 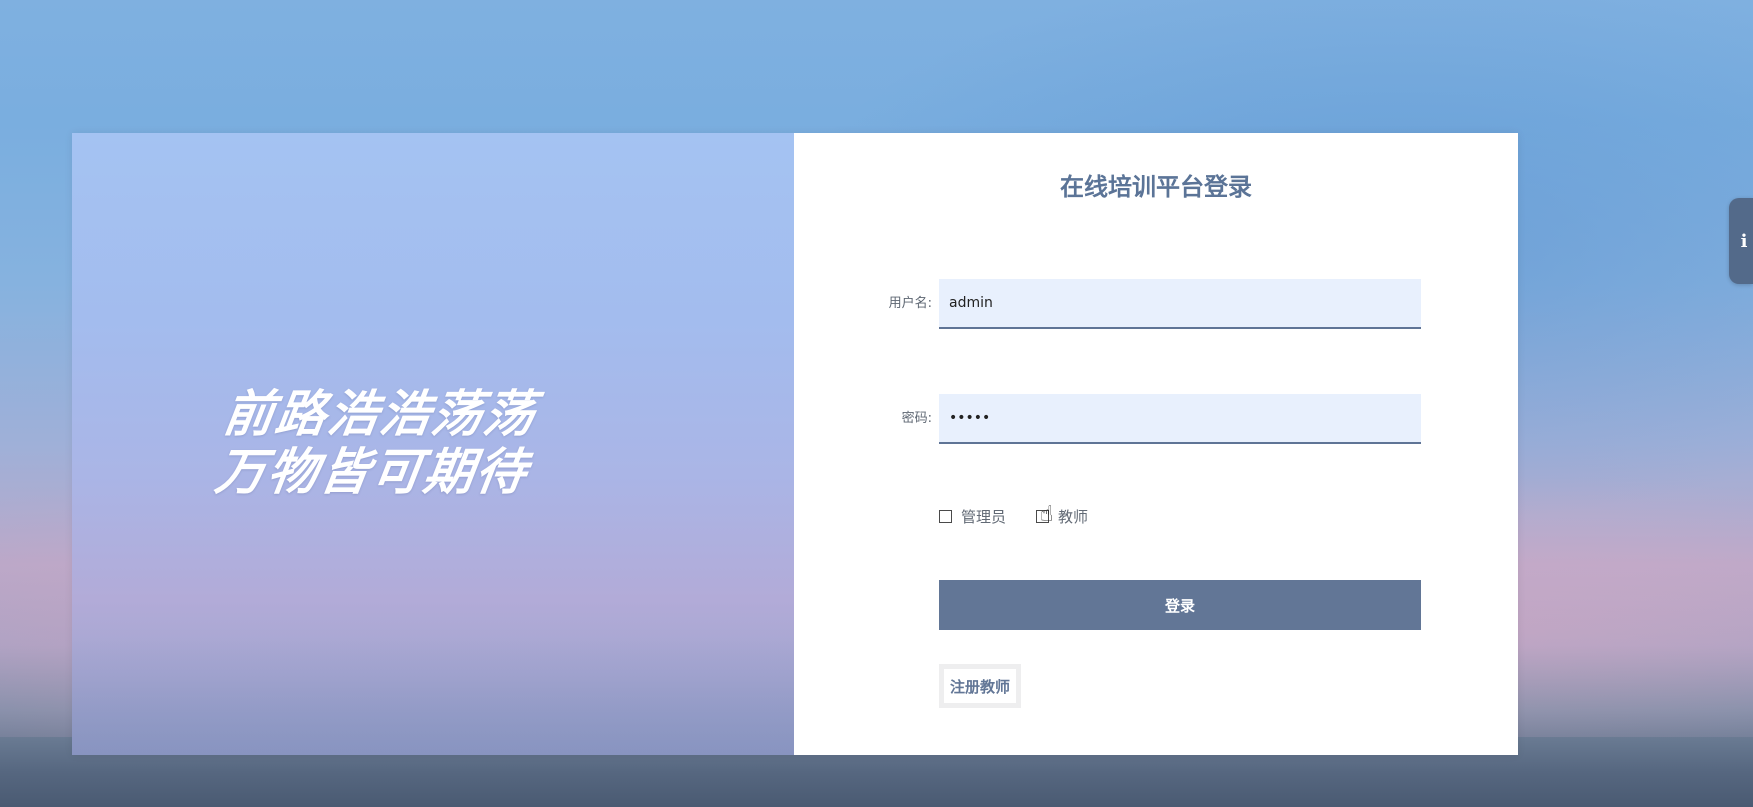 What do you see at coordinates (984, 516) in the screenshot?
I see `admin-label: 管理员` at bounding box center [984, 516].